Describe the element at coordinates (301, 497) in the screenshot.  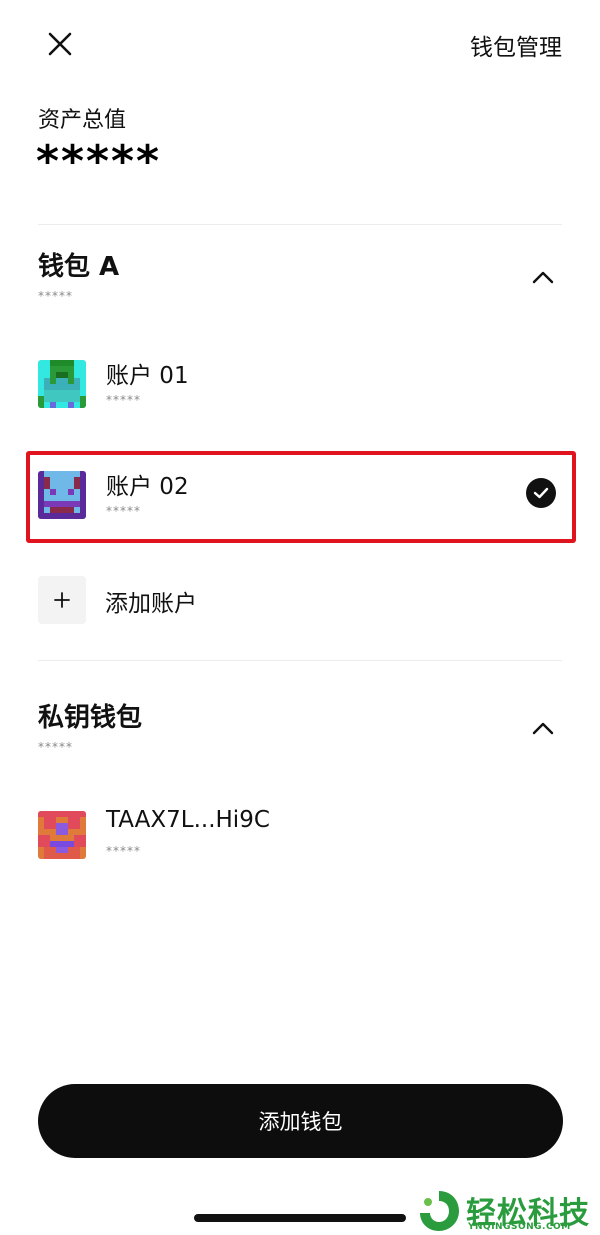
I see `selection-highlight` at that location.